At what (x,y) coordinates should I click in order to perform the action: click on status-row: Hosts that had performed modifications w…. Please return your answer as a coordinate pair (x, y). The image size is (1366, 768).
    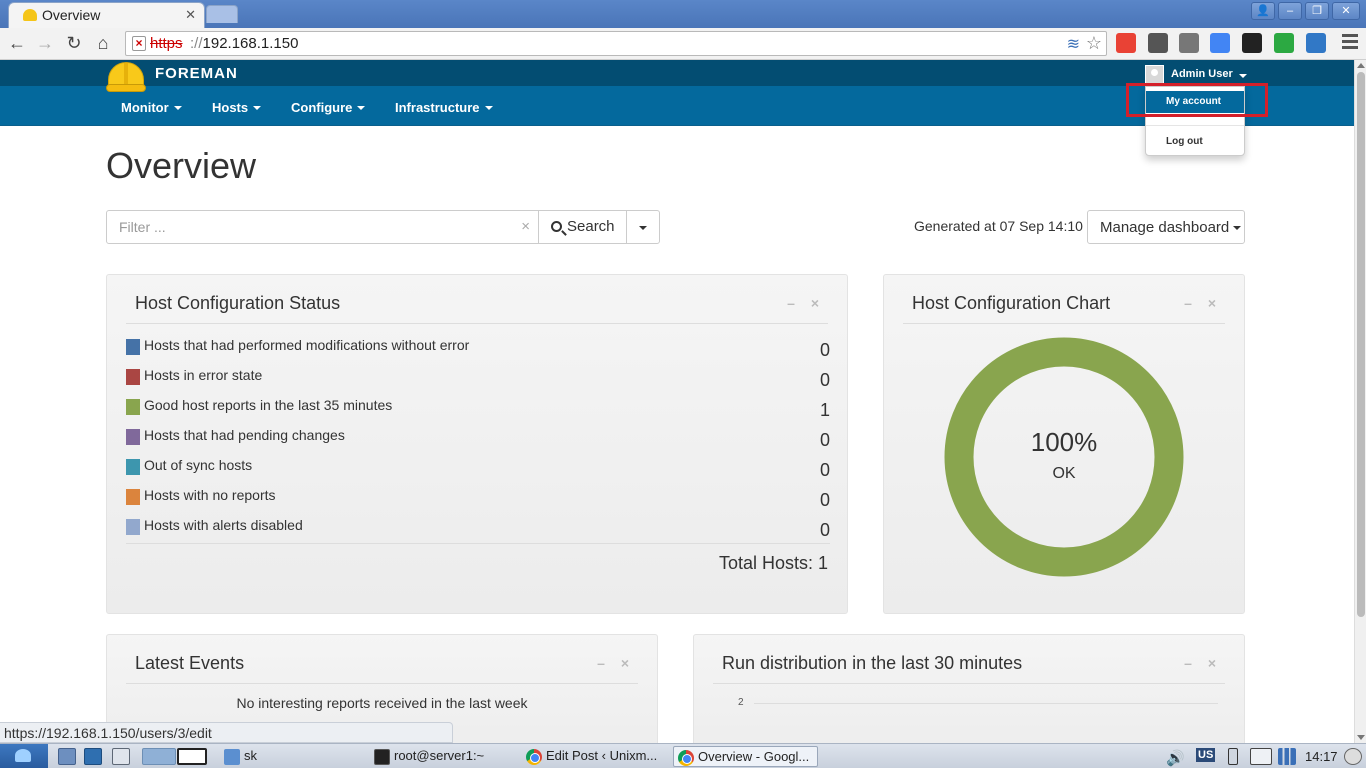
    Looking at the image, I should click on (478, 351).